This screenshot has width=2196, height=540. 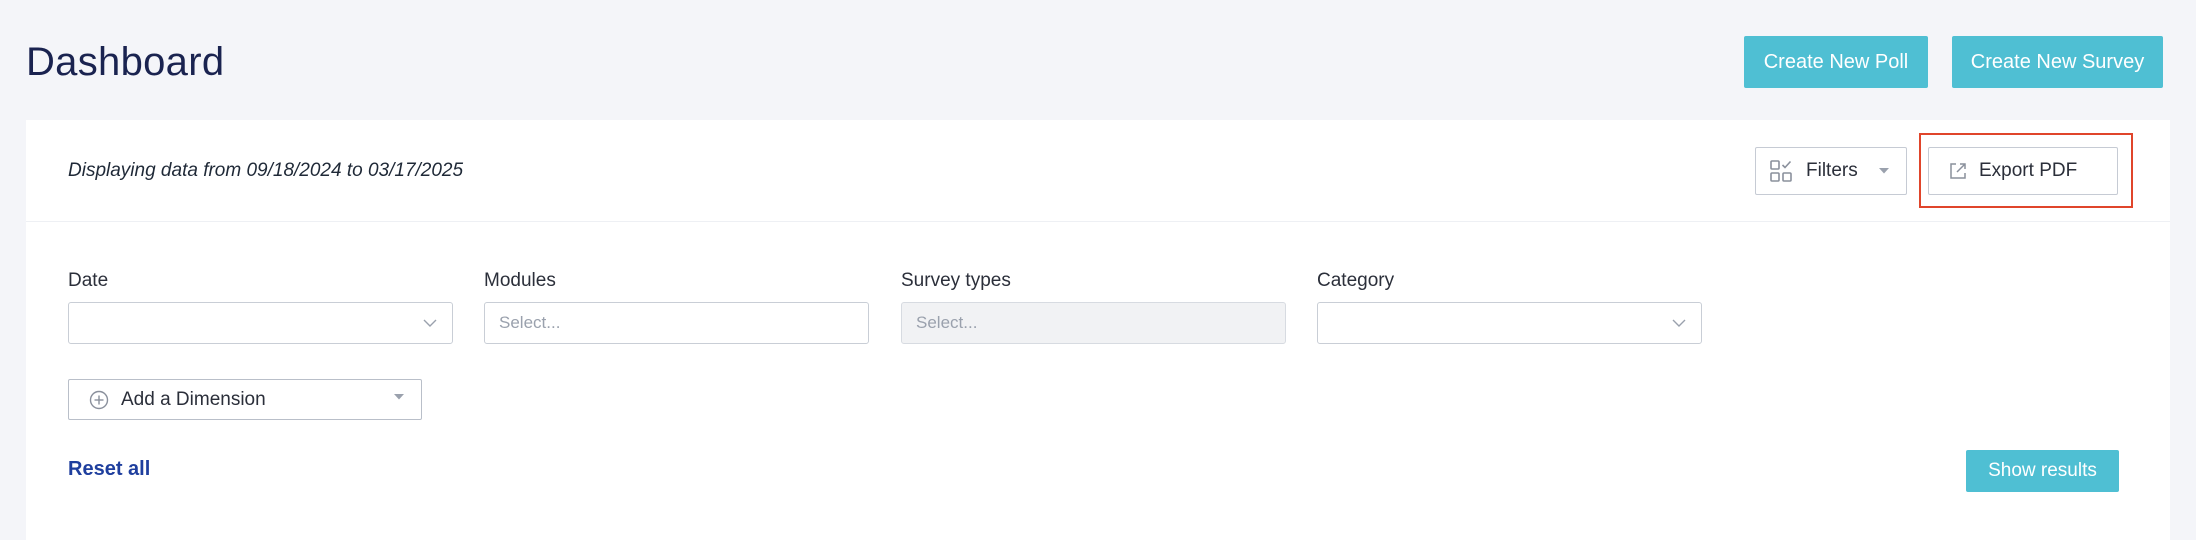 I want to click on modules-label: Modules, so click(x=520, y=280).